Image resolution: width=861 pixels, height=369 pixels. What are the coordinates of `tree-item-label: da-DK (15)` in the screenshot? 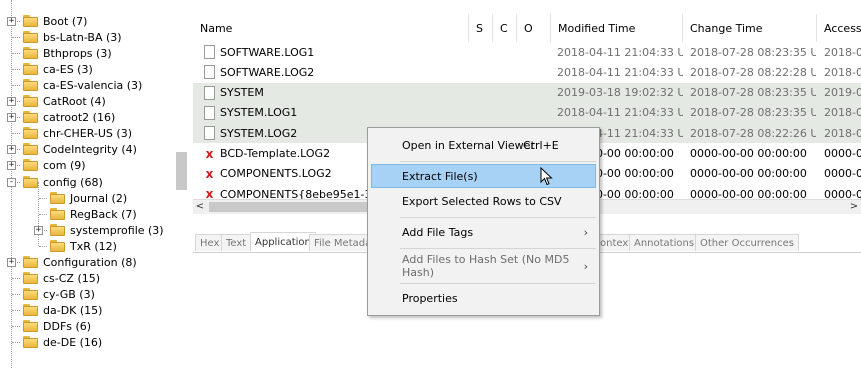 It's located at (73, 310).